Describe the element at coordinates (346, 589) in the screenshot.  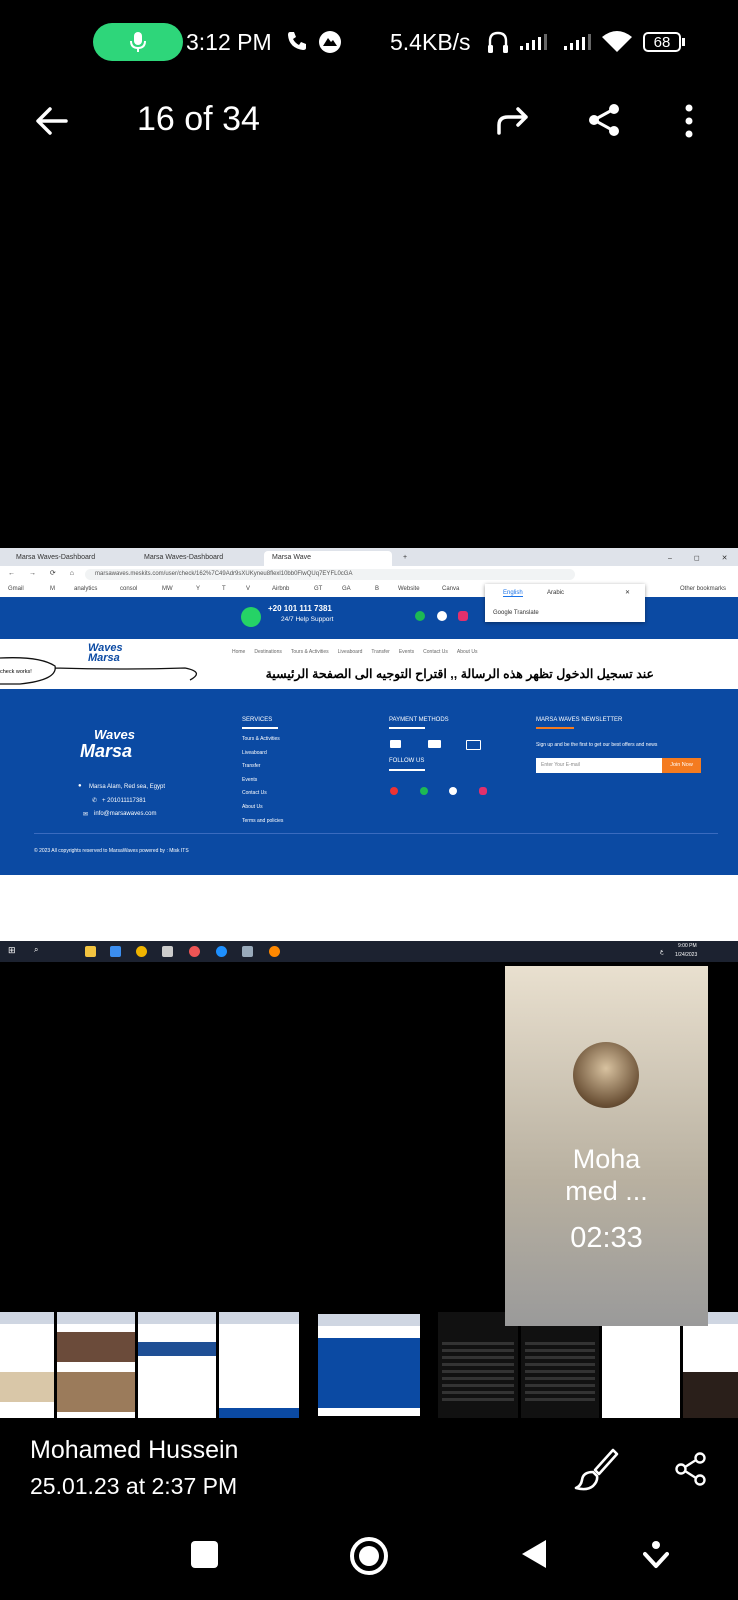
I see `bookmark: GA` at that location.